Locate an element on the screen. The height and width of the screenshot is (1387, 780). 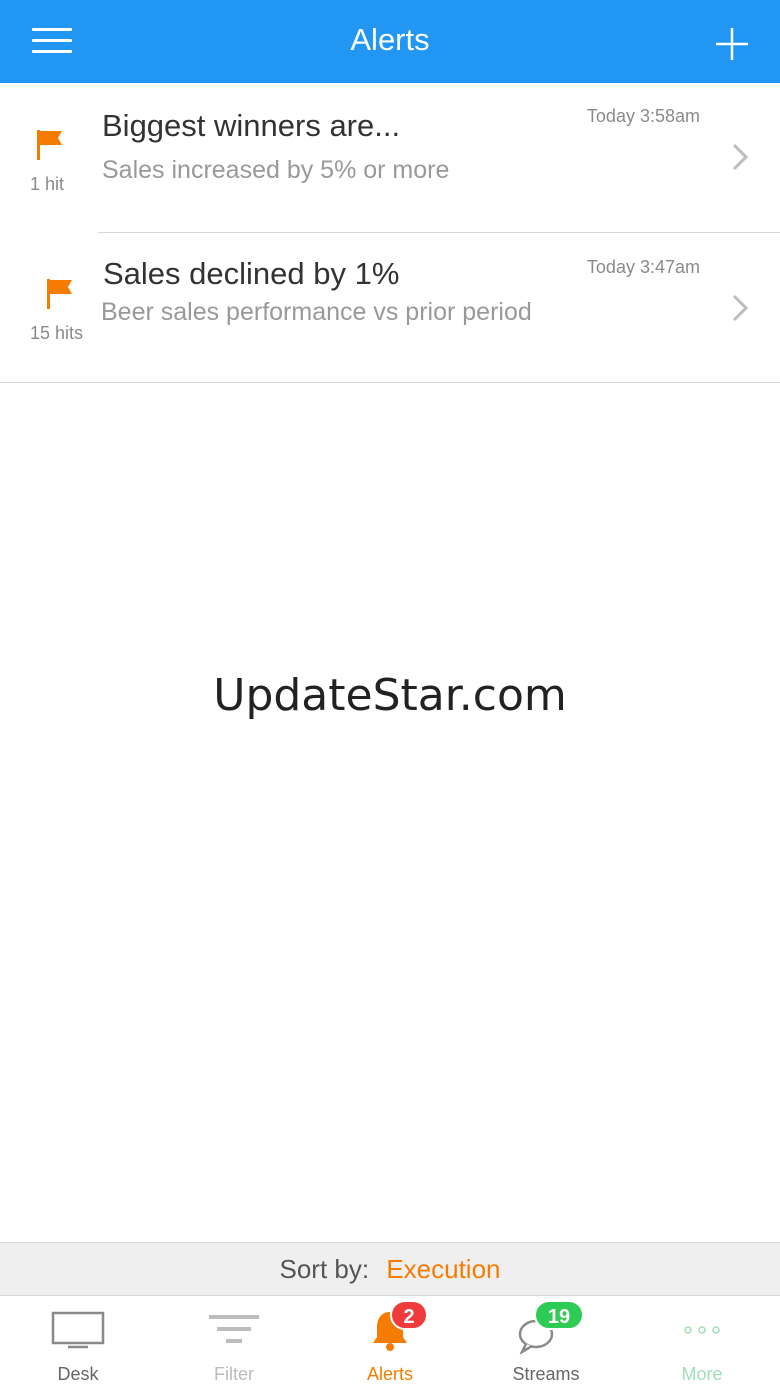
tab-label: Streams is located at coordinates (546, 1374).